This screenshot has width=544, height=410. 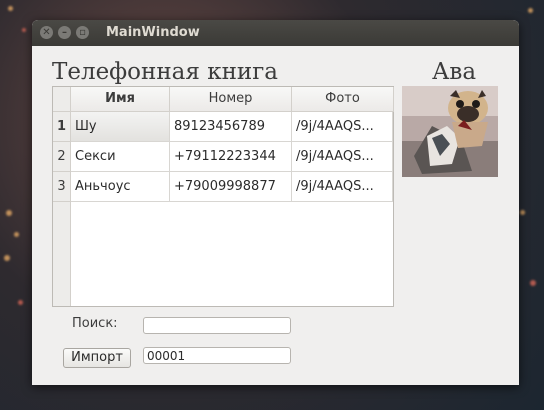 What do you see at coordinates (62, 187) in the screenshot?
I see `row-header: 3` at bounding box center [62, 187].